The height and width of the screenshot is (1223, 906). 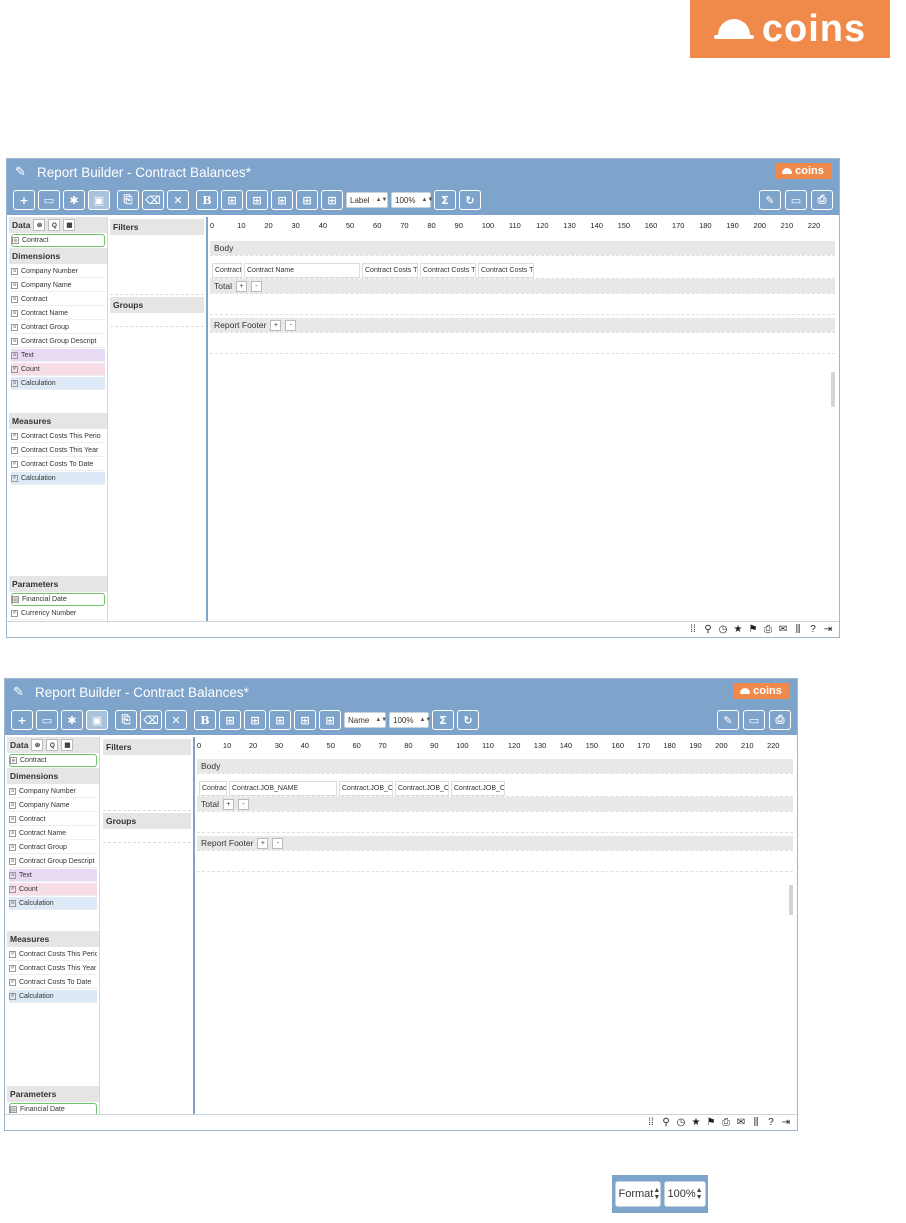 I want to click on zoom-select: 100%▲▼, so click(x=410, y=720).